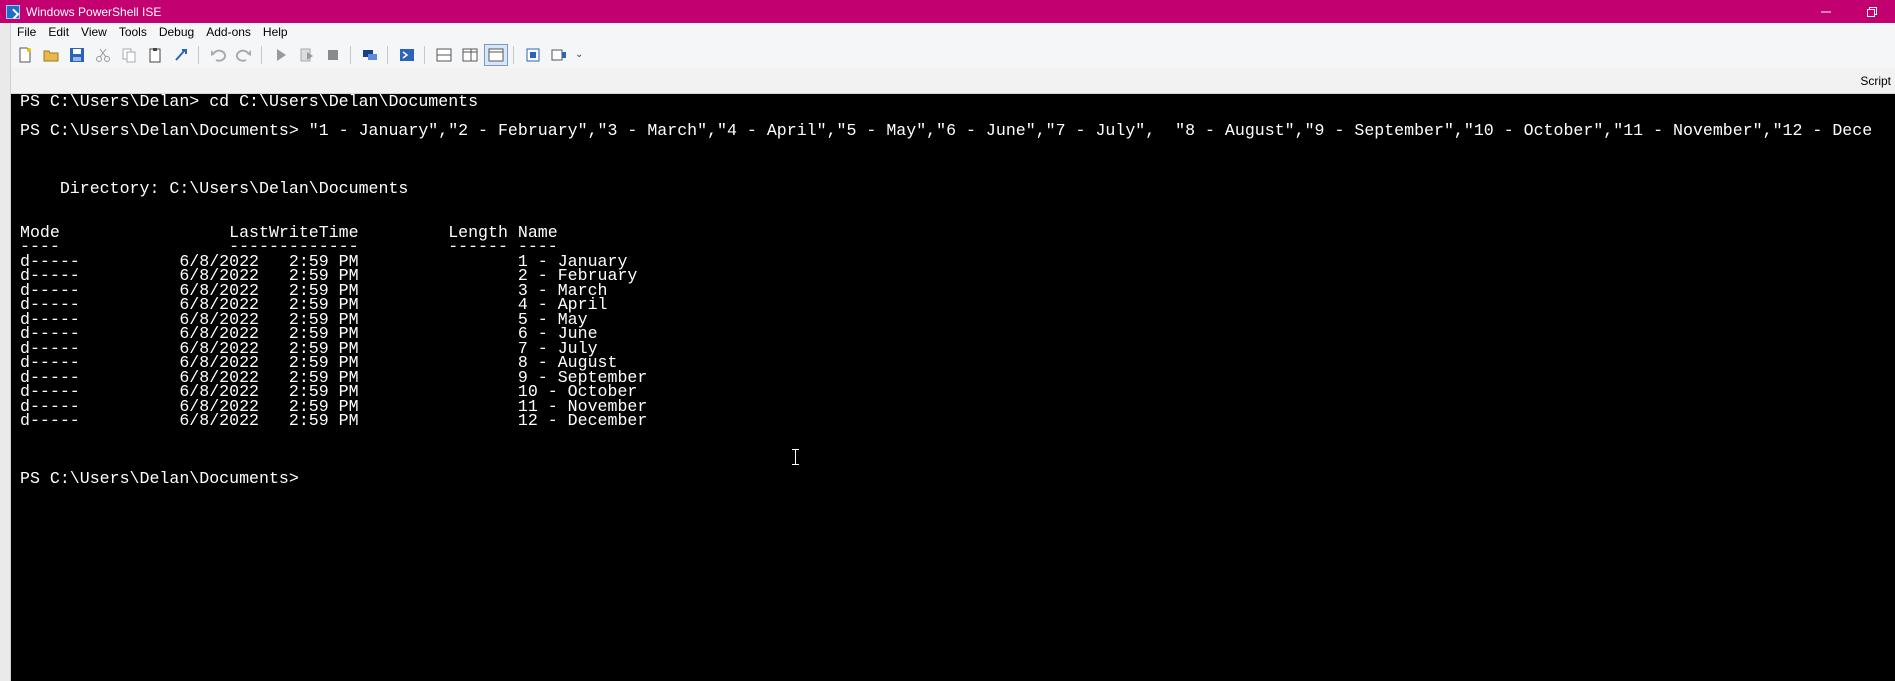 This screenshot has height=681, width=1895. I want to click on show-command-pane-button, so click(559, 55).